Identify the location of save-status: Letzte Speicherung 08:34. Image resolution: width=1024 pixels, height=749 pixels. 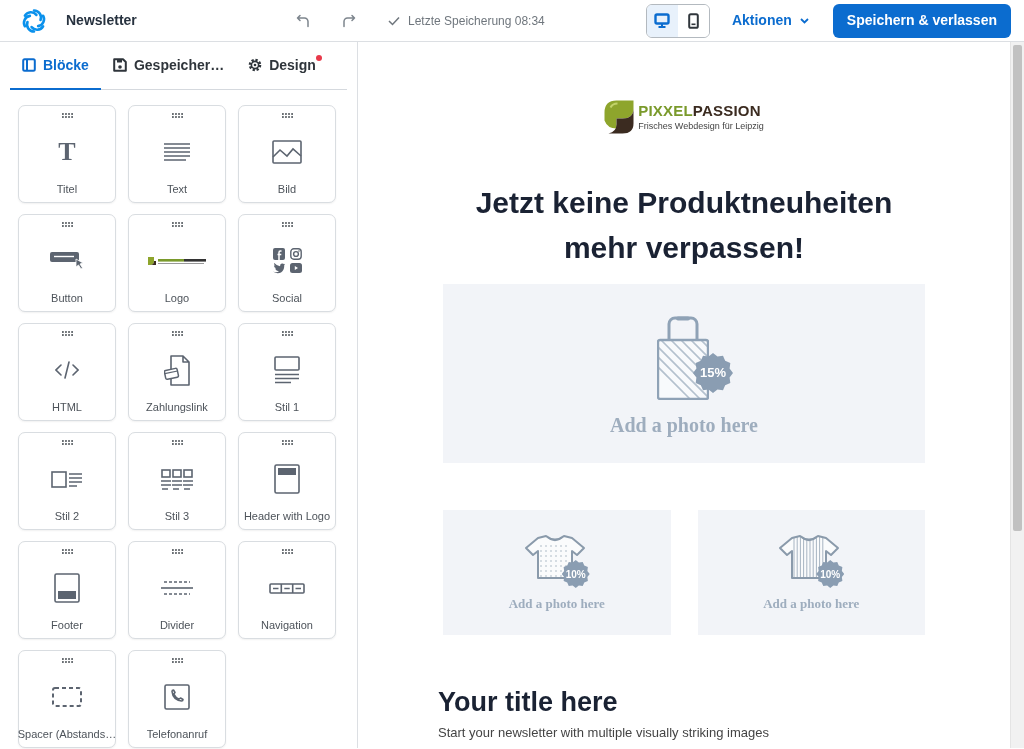
(476, 21).